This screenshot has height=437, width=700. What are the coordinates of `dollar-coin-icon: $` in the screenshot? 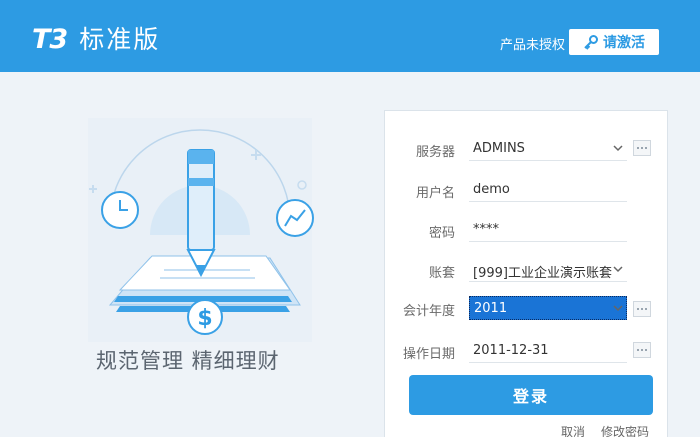 It's located at (205, 317).